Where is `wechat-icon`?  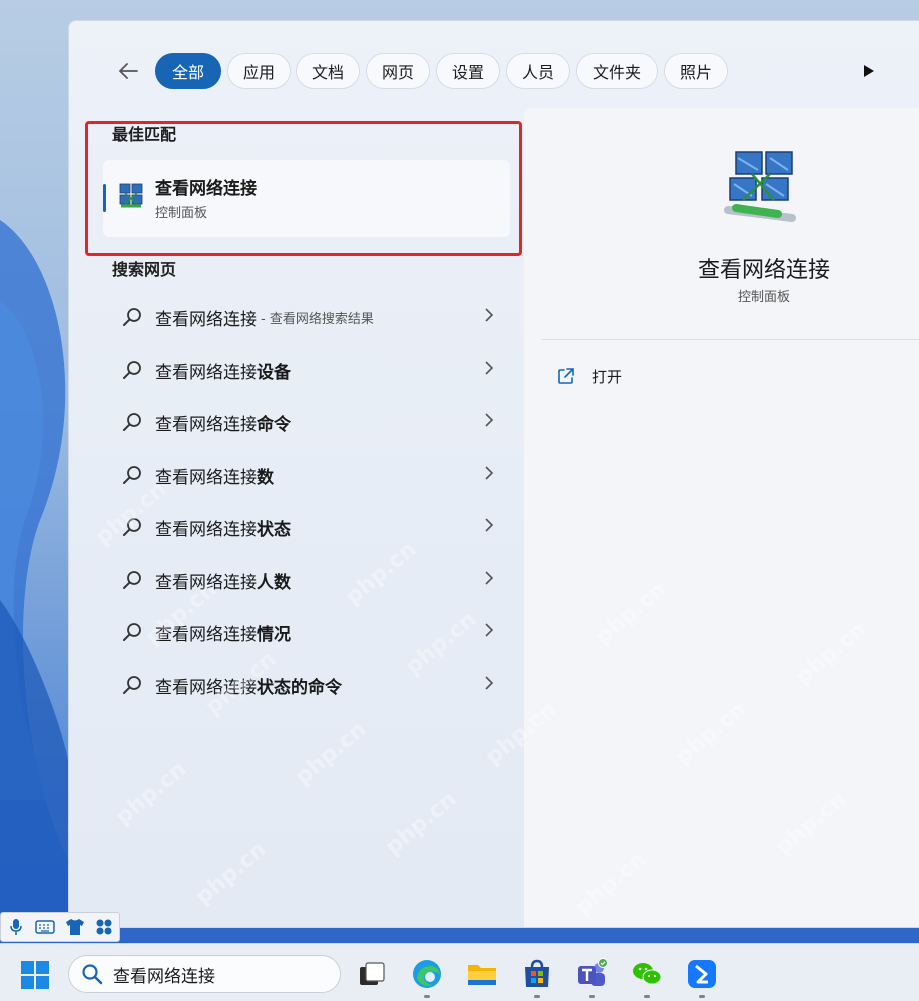 wechat-icon is located at coordinates (647, 974).